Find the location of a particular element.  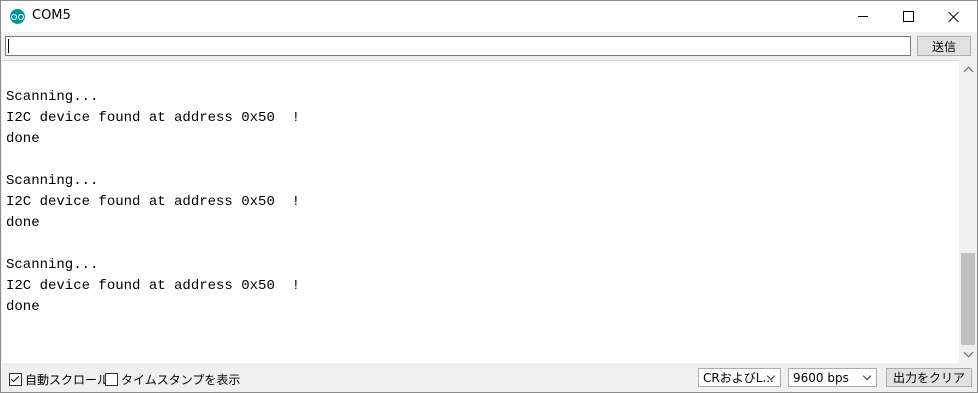

send-row: 送信 is located at coordinates (489, 46).